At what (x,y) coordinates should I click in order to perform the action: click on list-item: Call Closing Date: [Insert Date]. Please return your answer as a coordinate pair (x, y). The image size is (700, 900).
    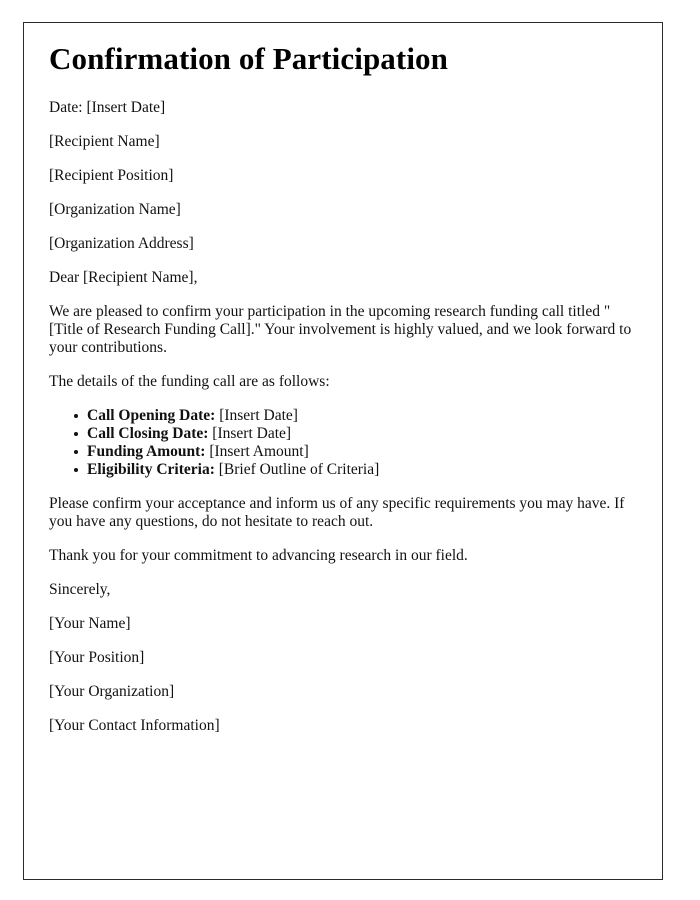
    Looking at the image, I should click on (353, 433).